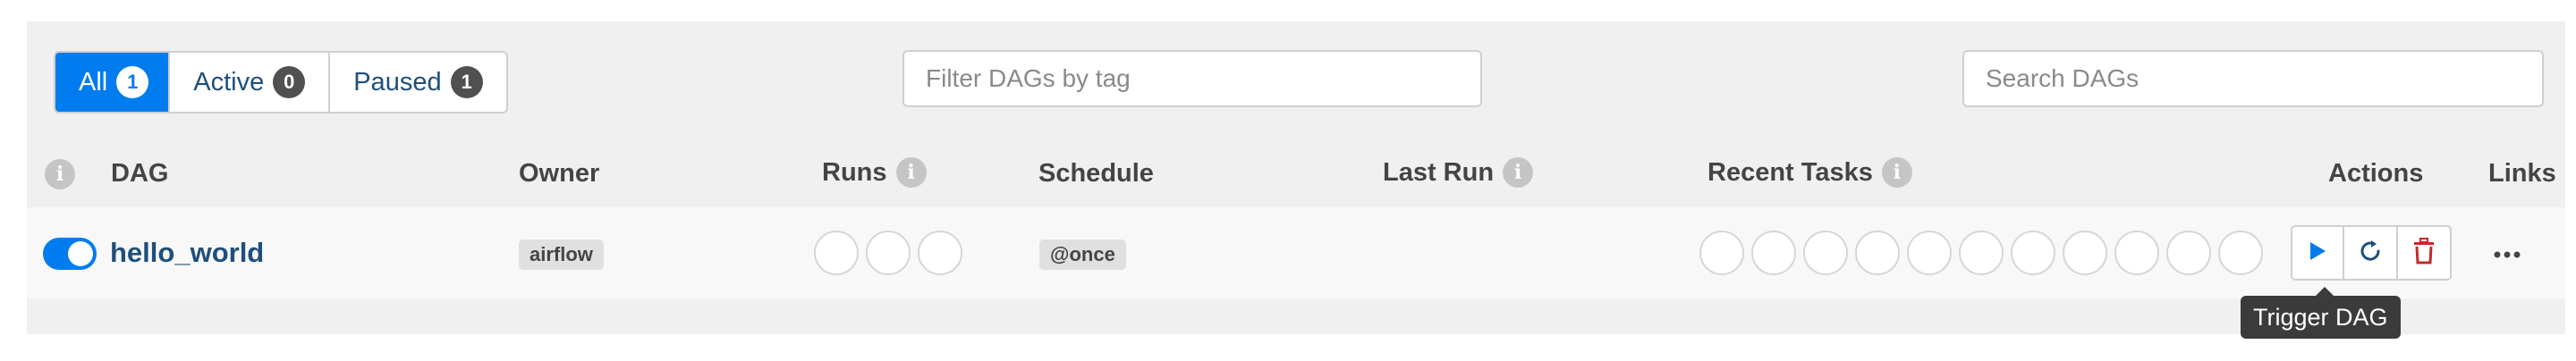  I want to click on header-recent-tasks: Recent Tasks i, so click(1809, 172).